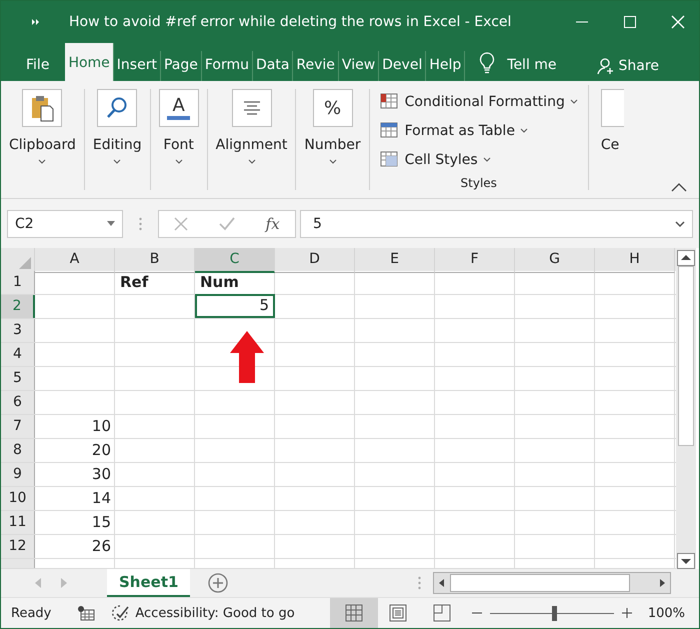  What do you see at coordinates (252, 145) in the screenshot?
I see `ribbon-group-label: Alignment` at bounding box center [252, 145].